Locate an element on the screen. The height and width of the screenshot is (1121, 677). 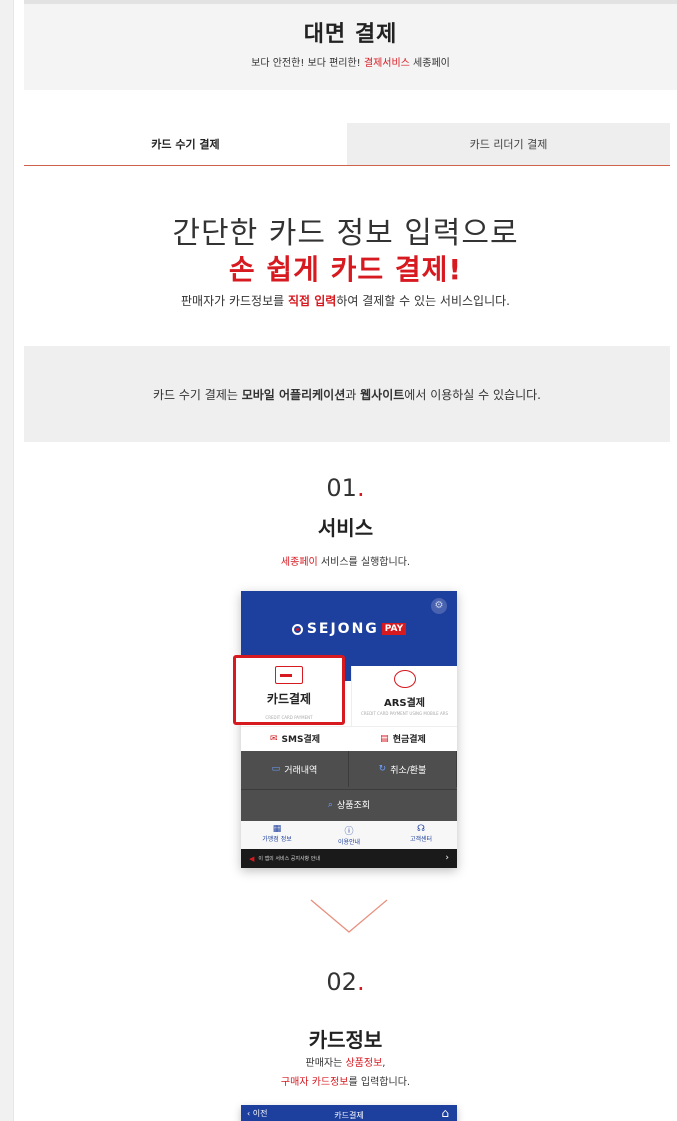
chevron-down-icon is located at coordinates (349, 916).